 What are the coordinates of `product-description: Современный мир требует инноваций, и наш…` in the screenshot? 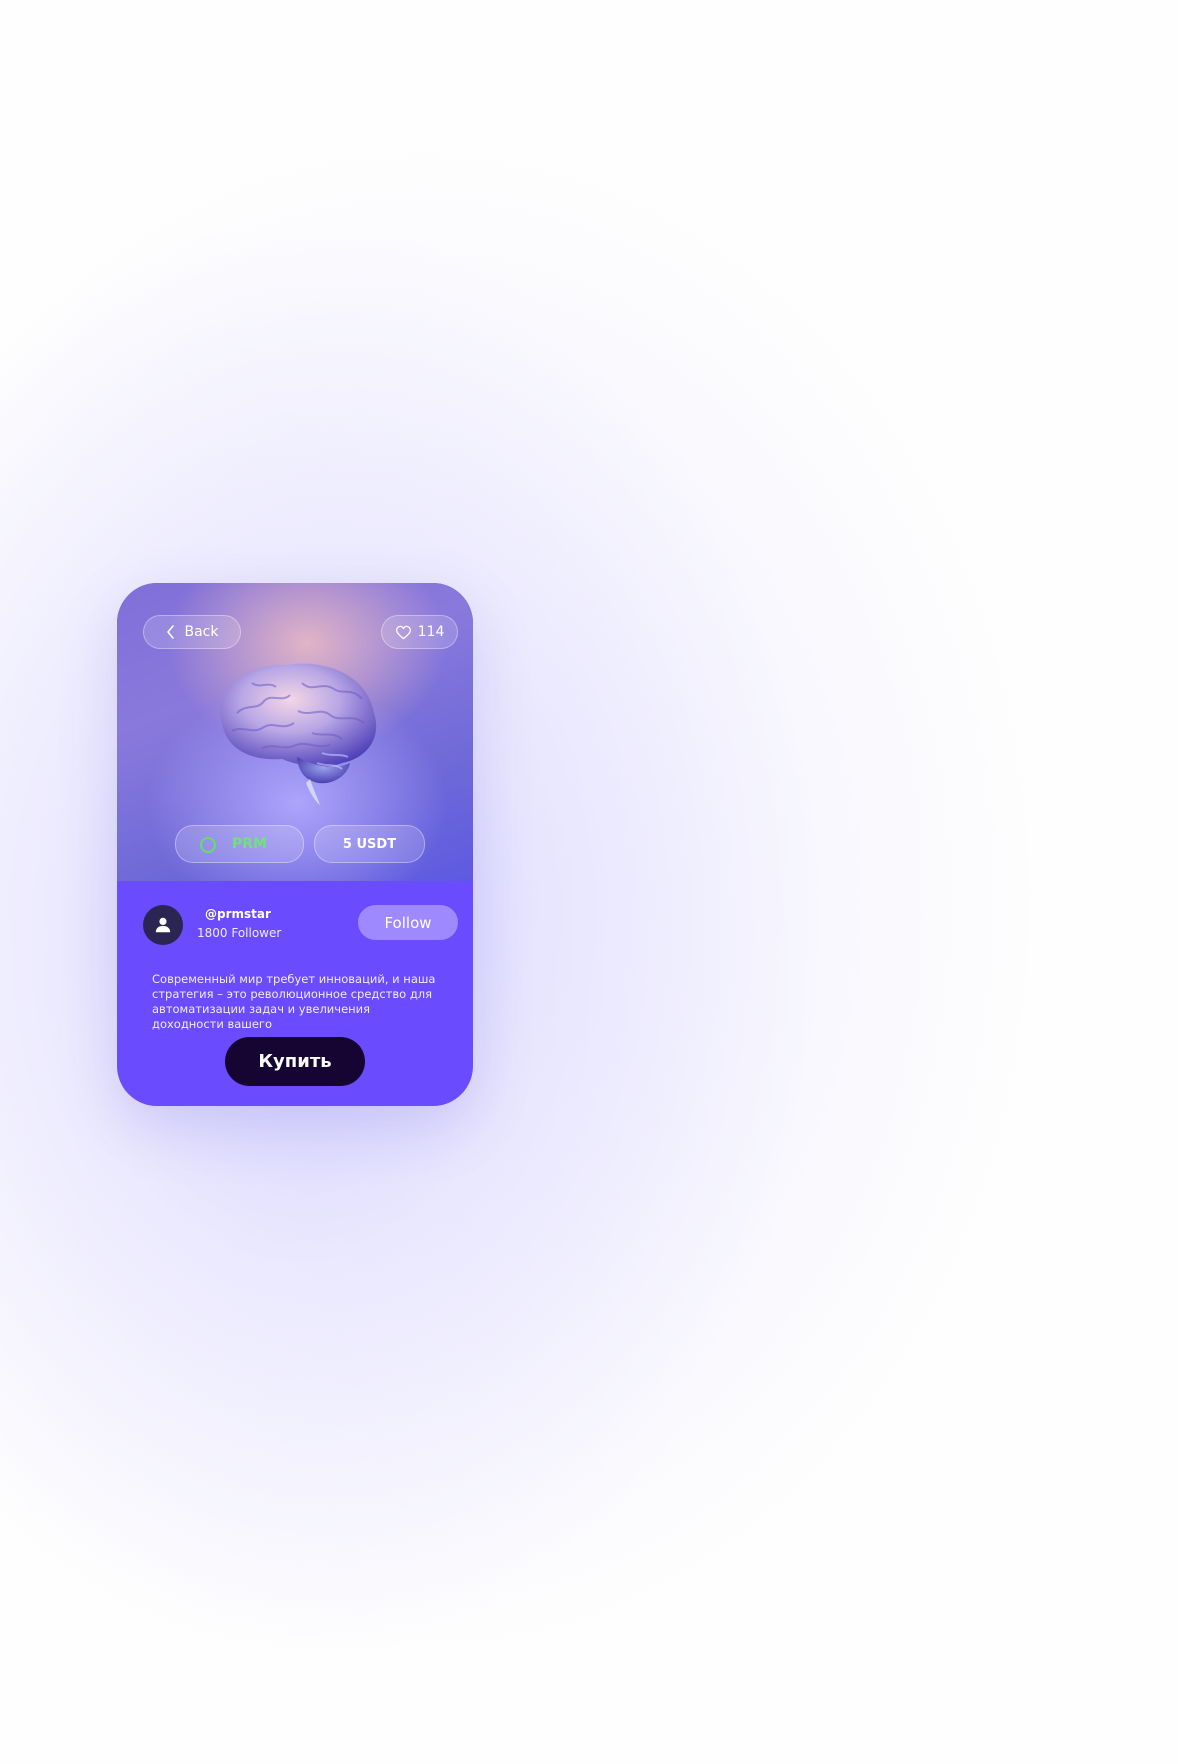 It's located at (294, 1001).